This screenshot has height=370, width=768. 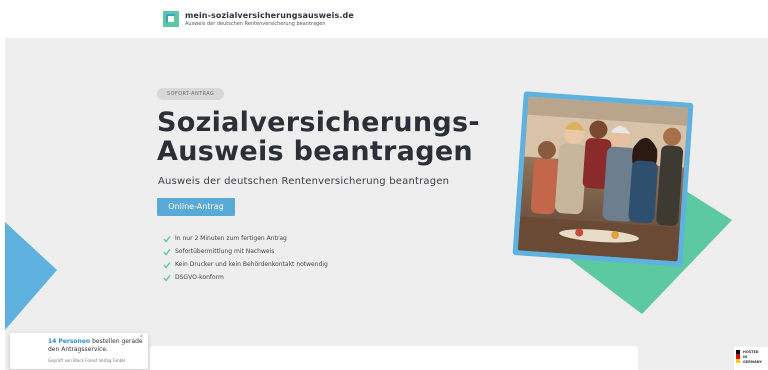 I want to click on online-antrag-button: Online-Antrag, so click(x=196, y=207).